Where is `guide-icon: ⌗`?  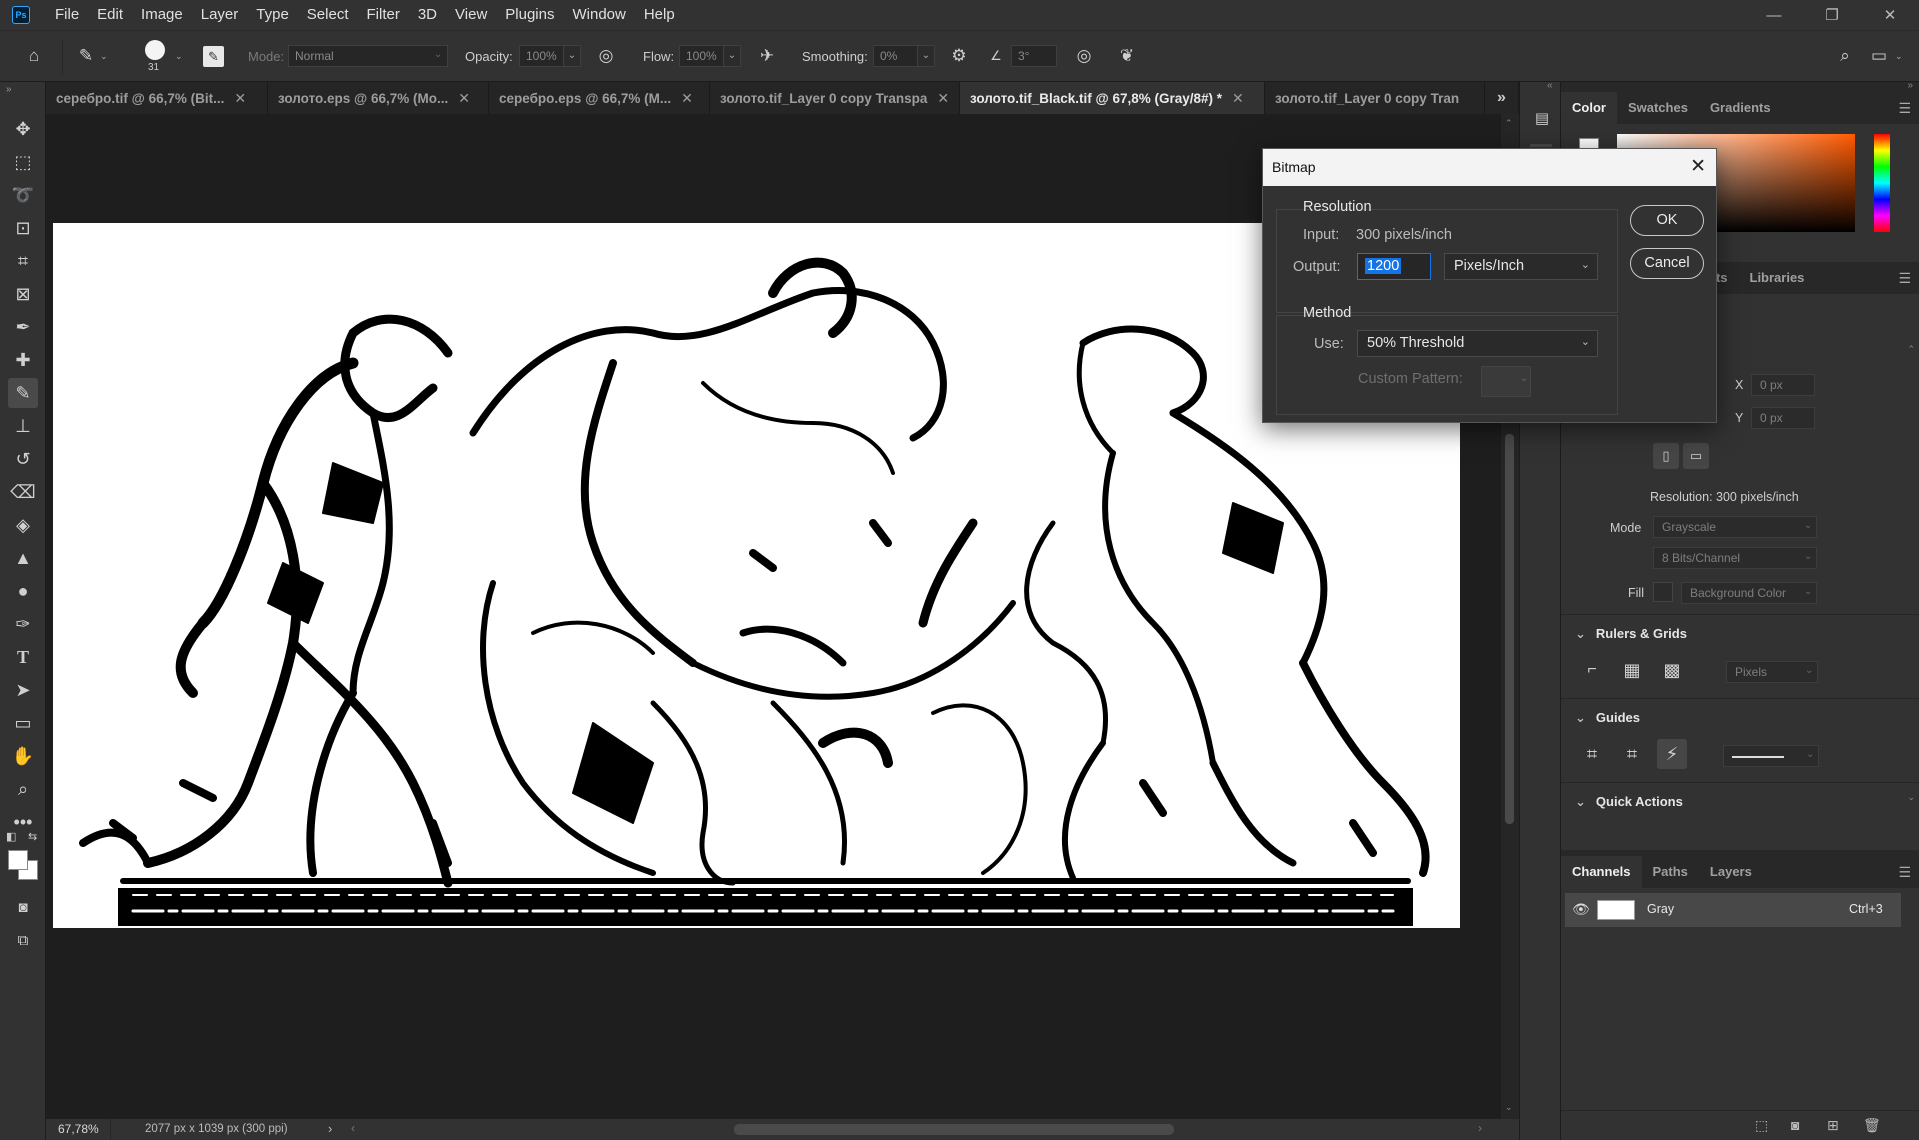 guide-icon: ⌗ is located at coordinates (1592, 754).